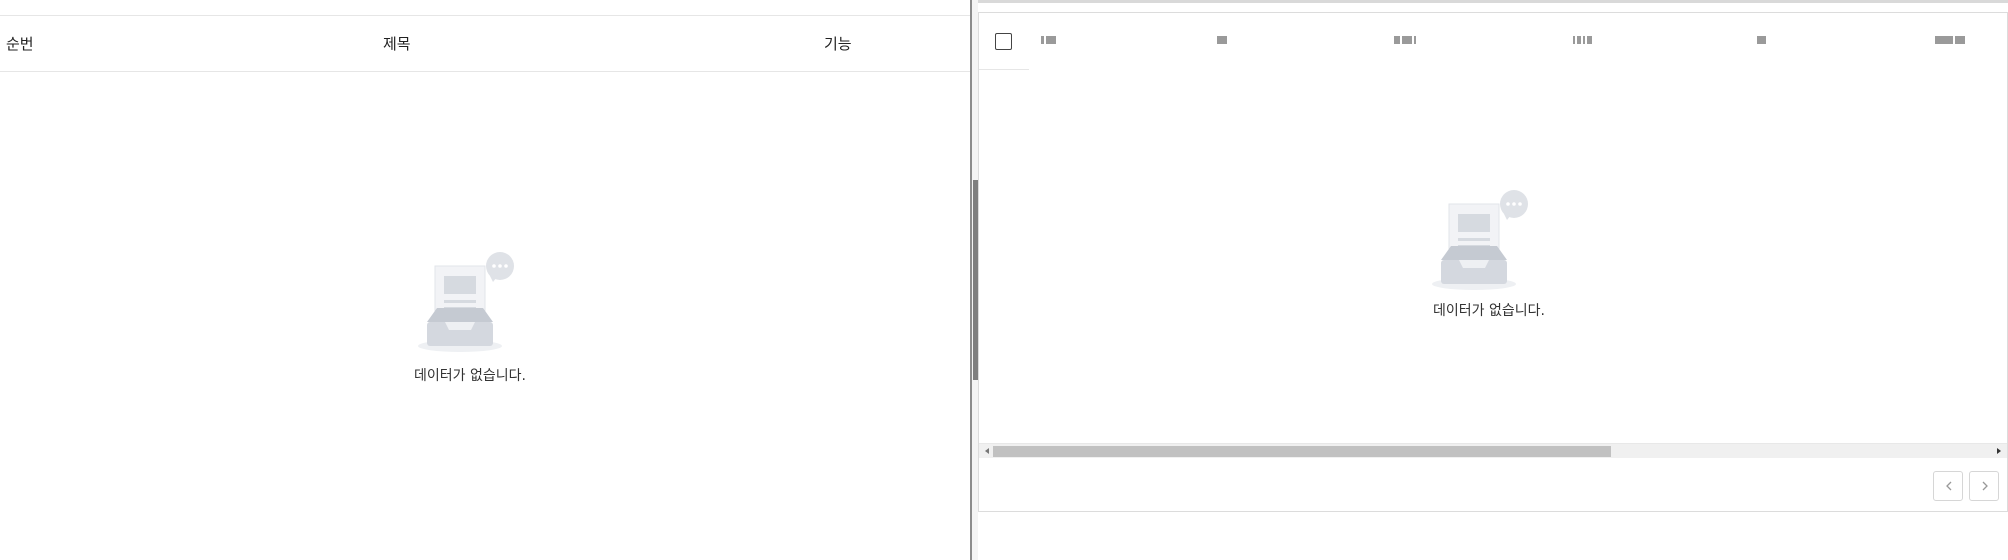 The image size is (2008, 560). Describe the element at coordinates (1493, 1) in the screenshot. I see `divider` at that location.